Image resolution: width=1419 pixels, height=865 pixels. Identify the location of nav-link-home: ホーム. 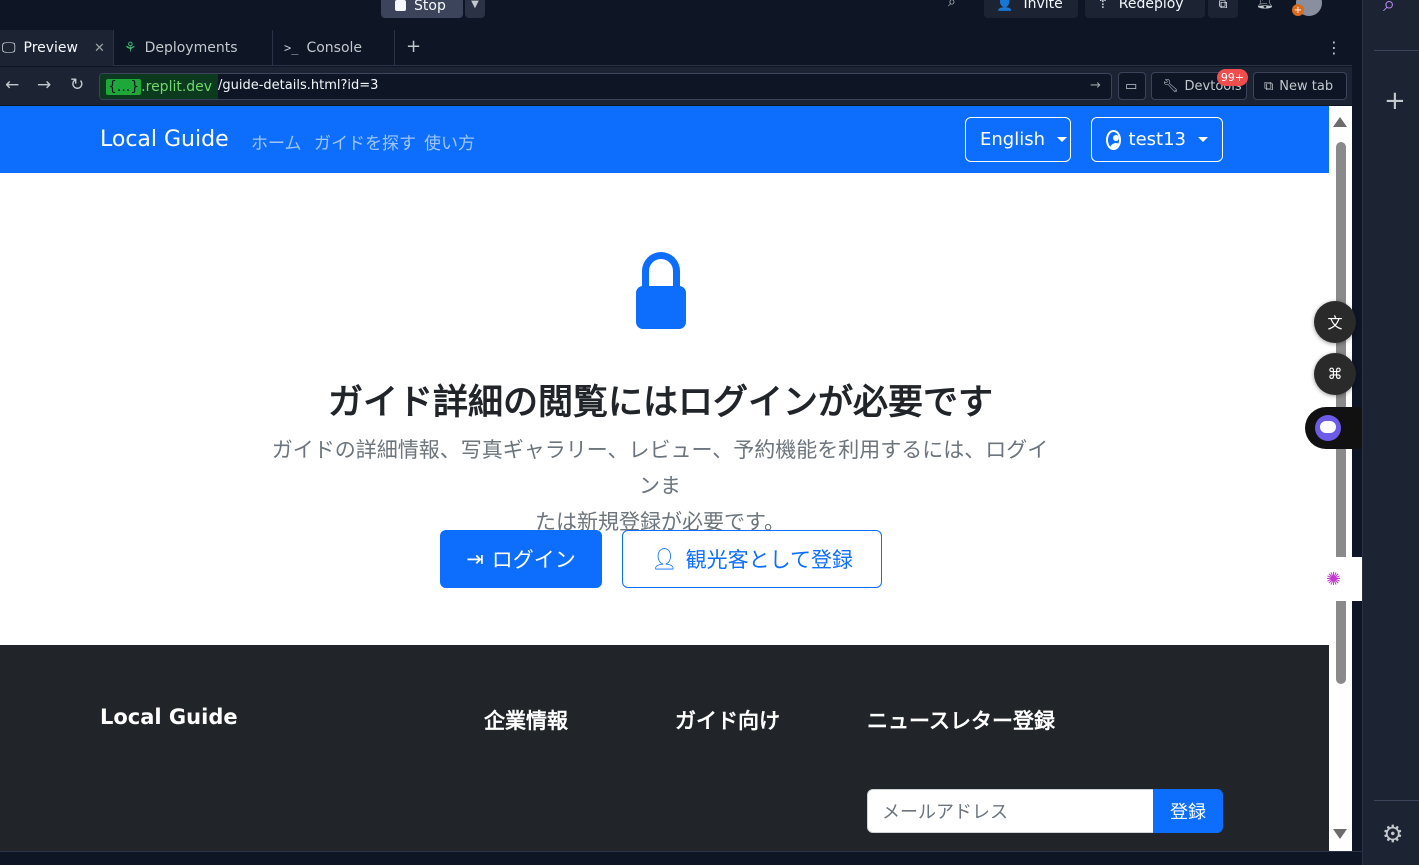
(276, 141).